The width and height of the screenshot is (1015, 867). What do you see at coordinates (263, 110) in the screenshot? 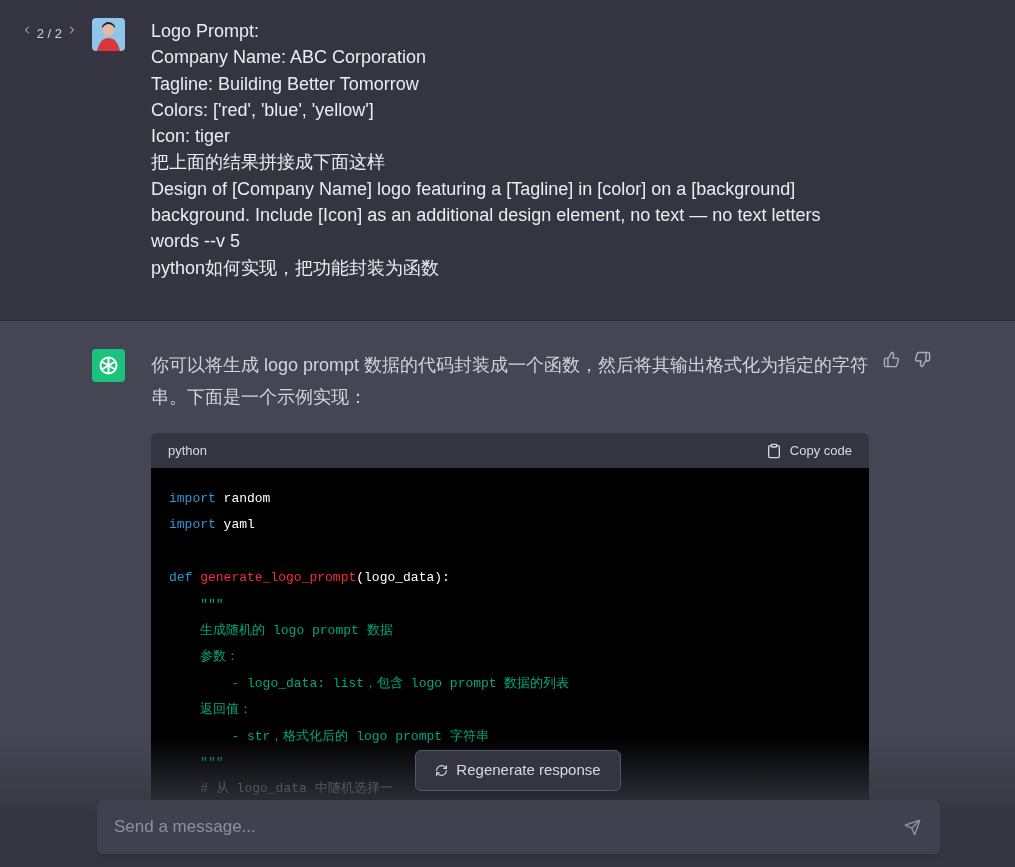
I see `message-line: Colors: ['red', 'blue', 'yellow']` at bounding box center [263, 110].